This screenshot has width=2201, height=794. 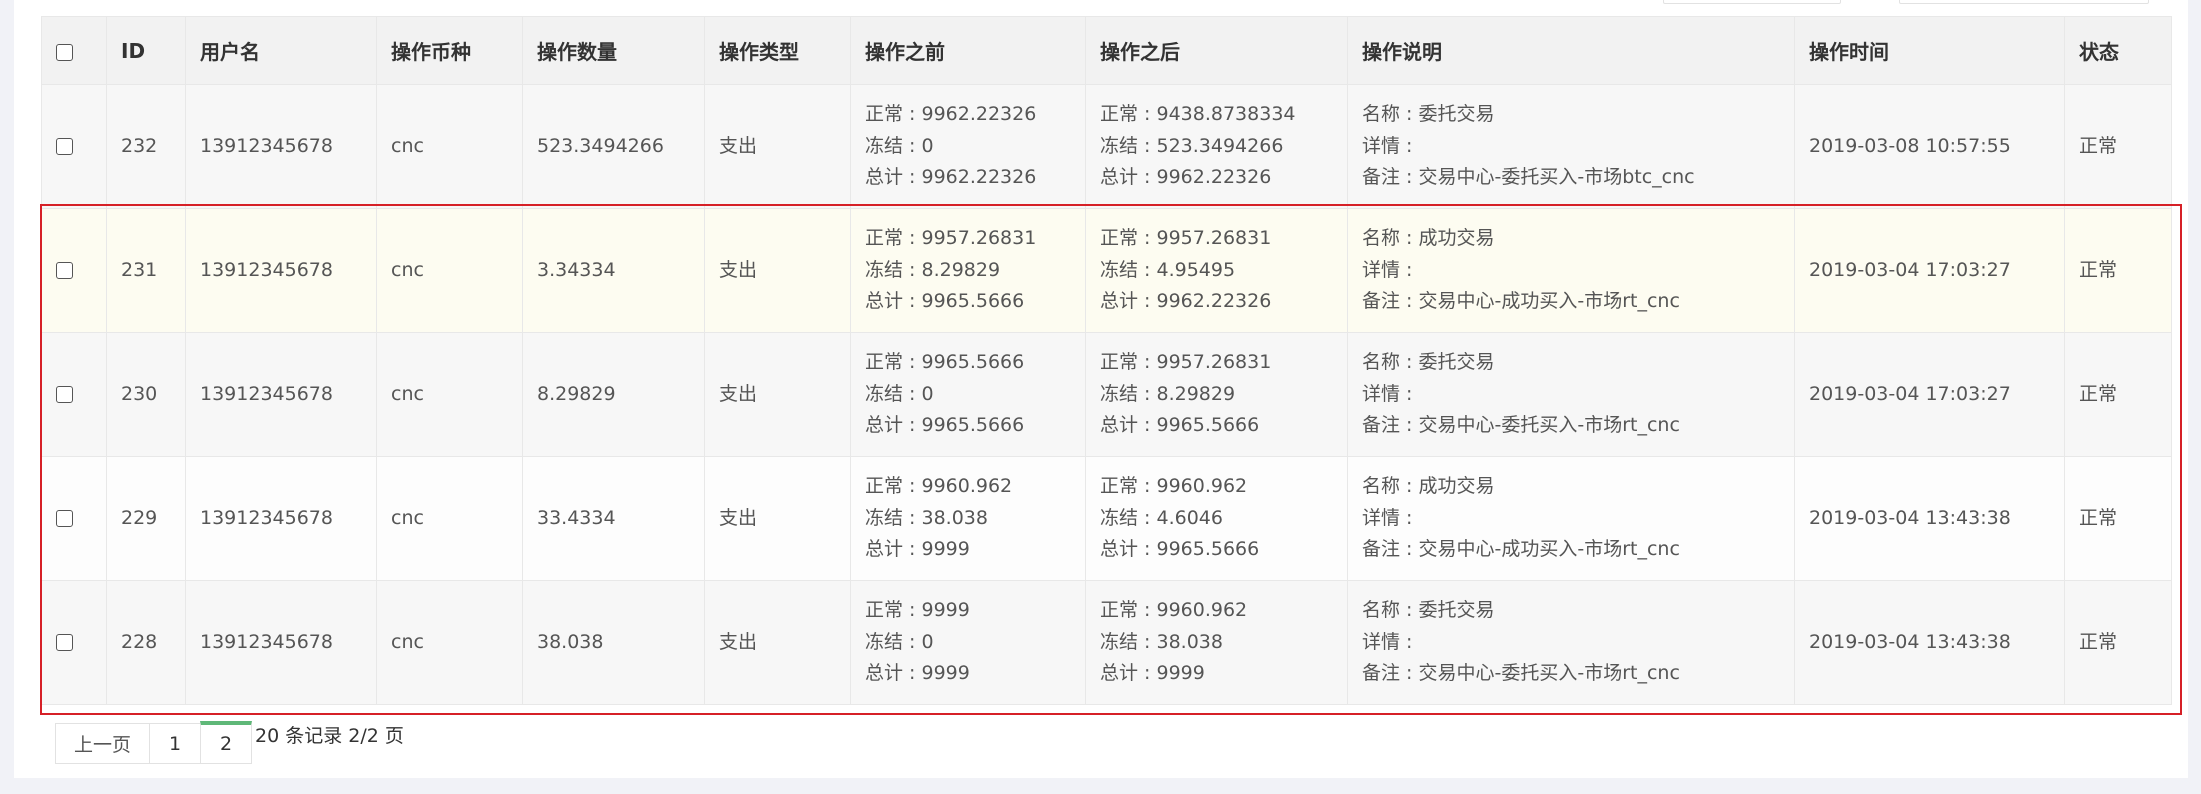 What do you see at coordinates (917, 549) in the screenshot?
I see `before-total: 总计 : 9999` at bounding box center [917, 549].